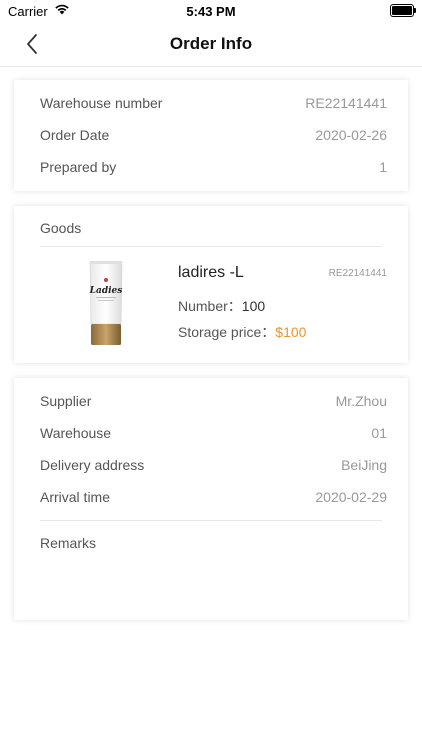 The image size is (422, 750). Describe the element at coordinates (351, 497) in the screenshot. I see `row-value: 2020-02-29` at that location.